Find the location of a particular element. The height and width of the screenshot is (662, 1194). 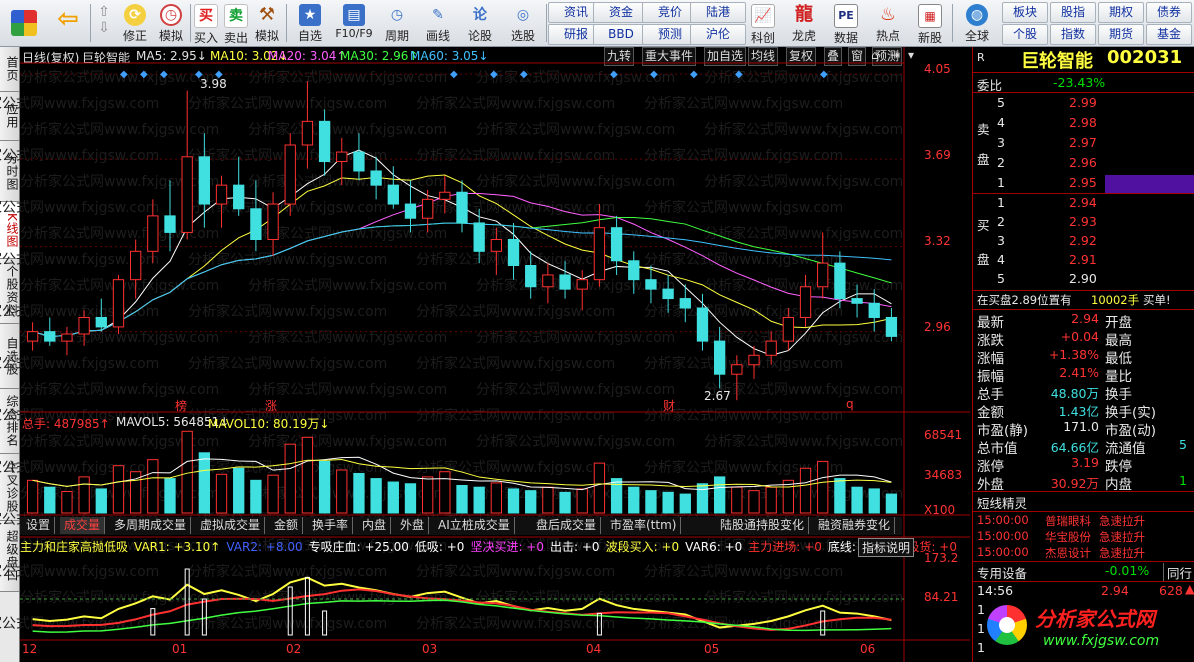

indicator-tab: 内盘 is located at coordinates (375, 525).